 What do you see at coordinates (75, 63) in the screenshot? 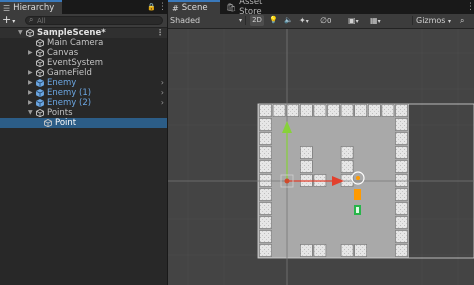
I see `hierarchy-item-label: EventSystem` at bounding box center [75, 63].